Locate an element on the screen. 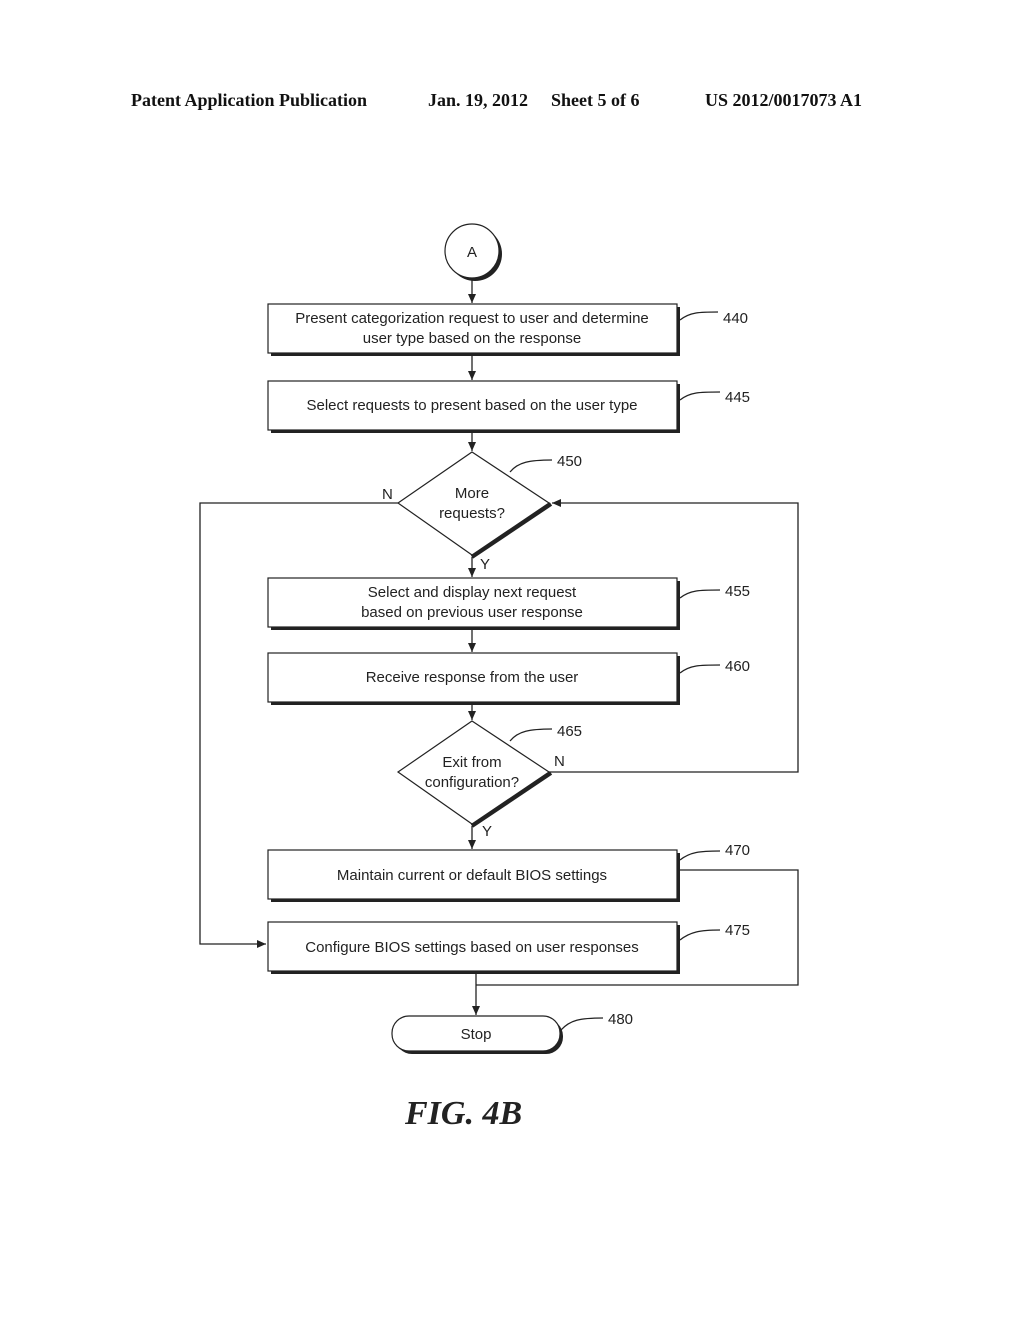  decision-465-line1: Exit from is located at coordinates (471, 762).